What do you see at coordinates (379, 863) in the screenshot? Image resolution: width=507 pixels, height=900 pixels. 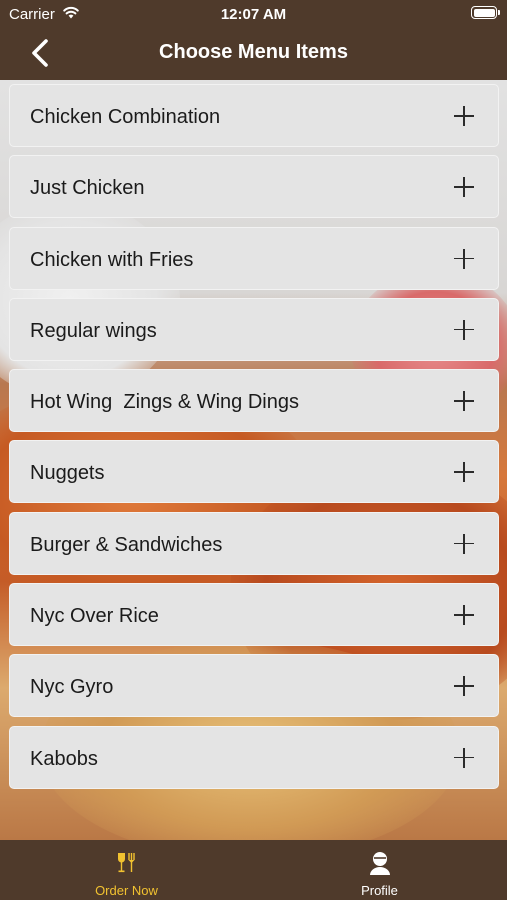 I see `person-icon` at bounding box center [379, 863].